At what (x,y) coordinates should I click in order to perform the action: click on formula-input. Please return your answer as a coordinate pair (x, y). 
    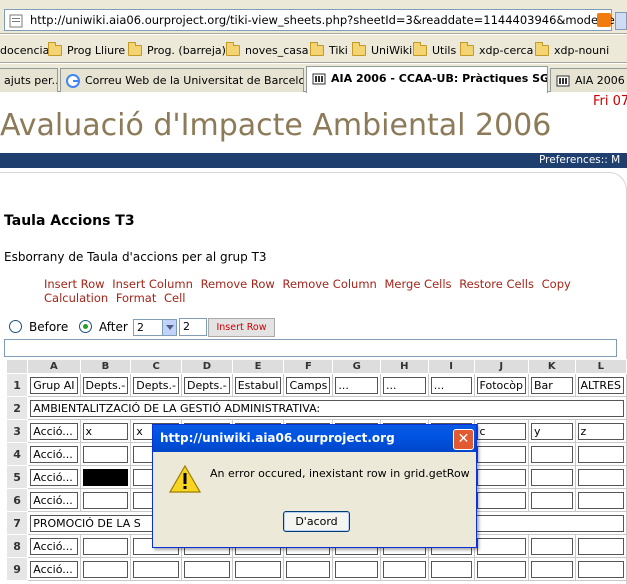
    Looking at the image, I should click on (310, 348).